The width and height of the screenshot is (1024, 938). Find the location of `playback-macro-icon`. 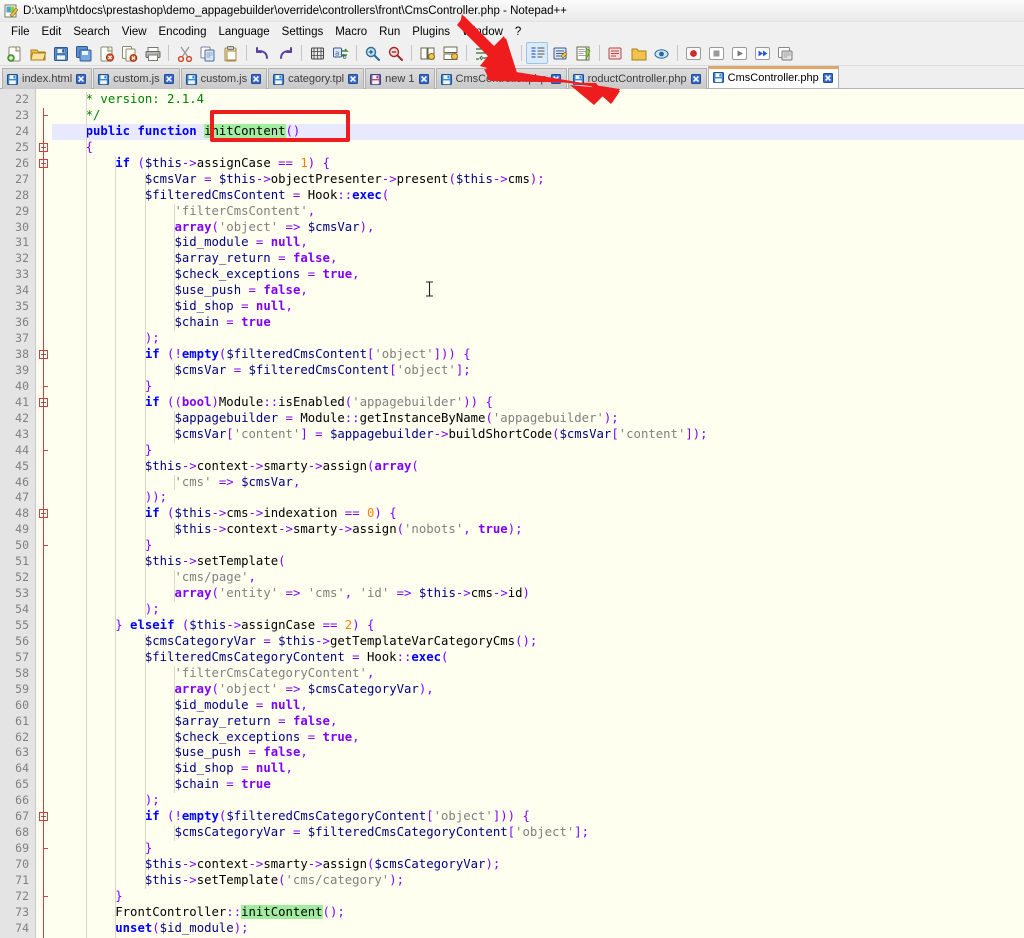

playback-macro-icon is located at coordinates (739, 53).